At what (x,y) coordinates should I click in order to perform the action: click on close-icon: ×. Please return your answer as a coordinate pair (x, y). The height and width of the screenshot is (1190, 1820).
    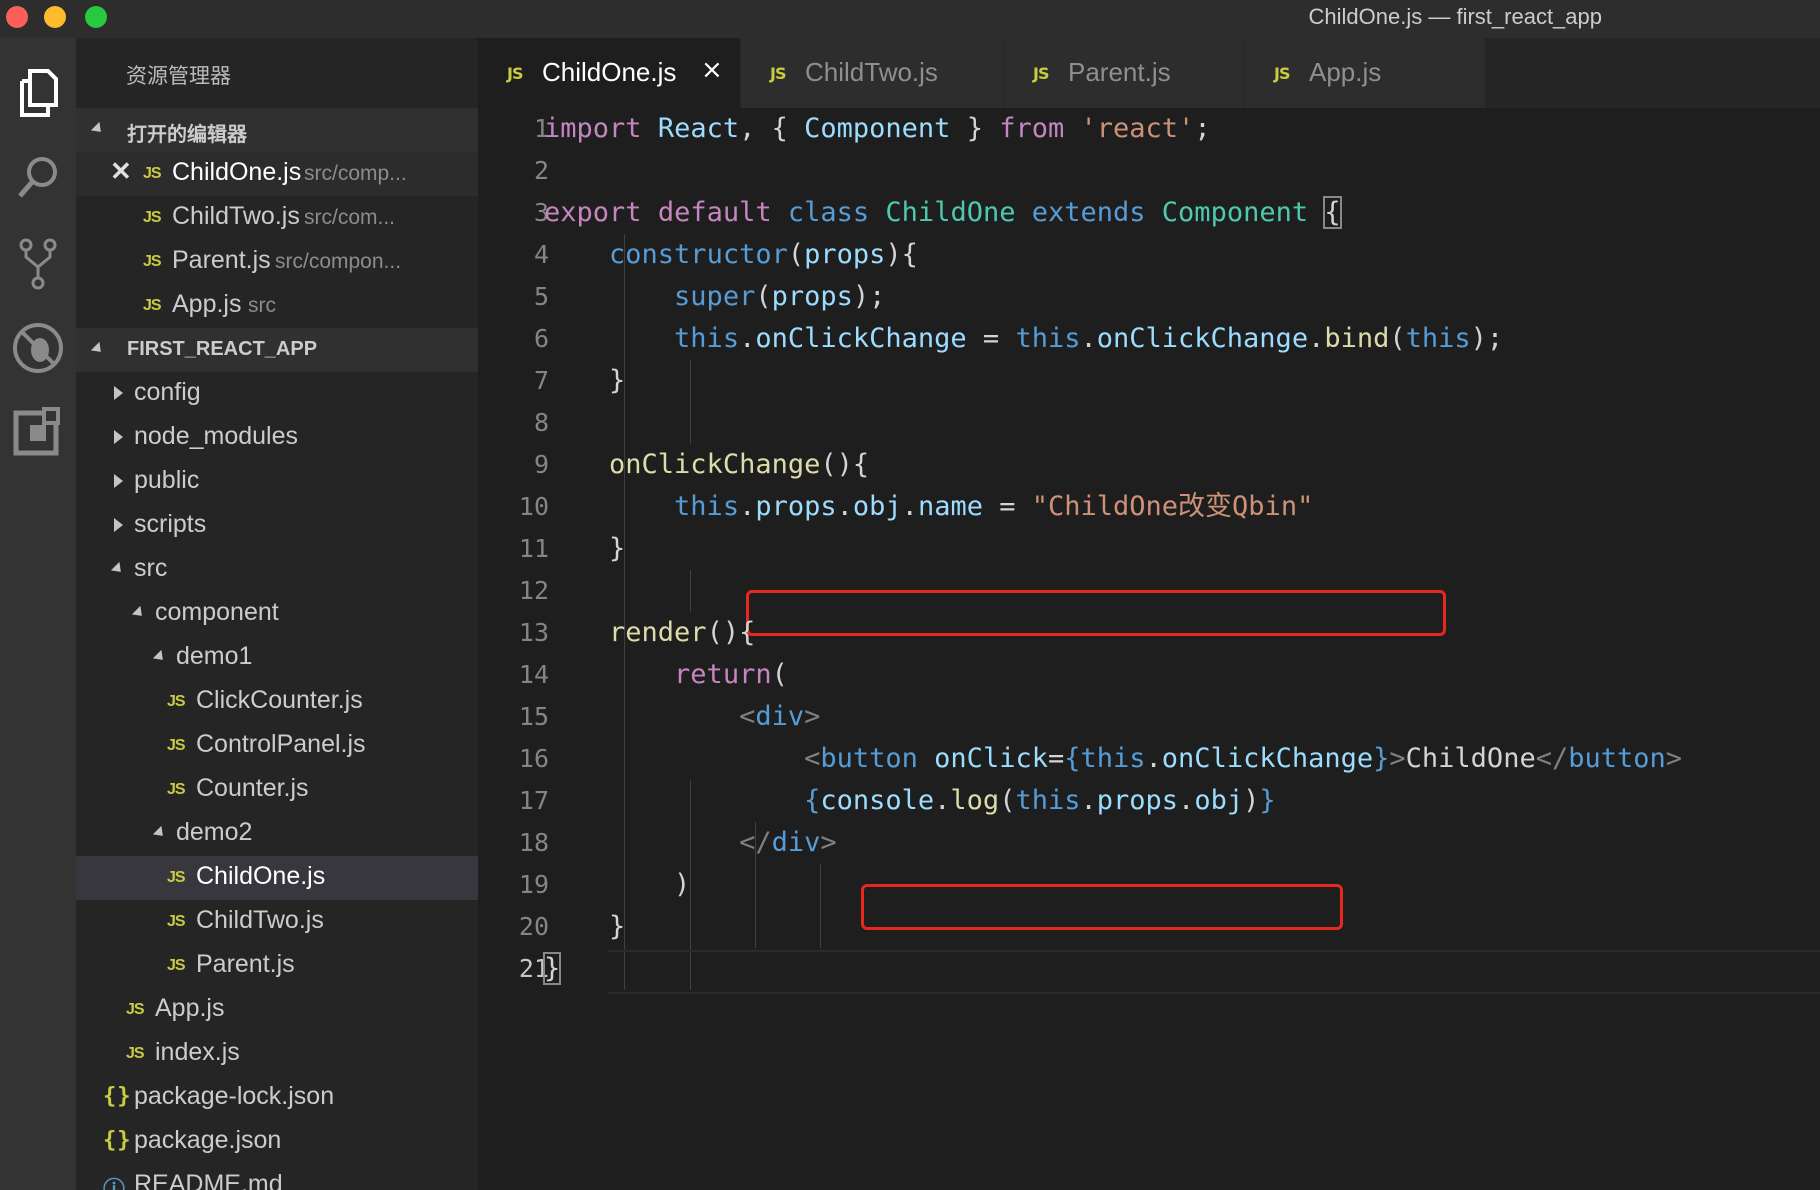
    Looking at the image, I should click on (712, 70).